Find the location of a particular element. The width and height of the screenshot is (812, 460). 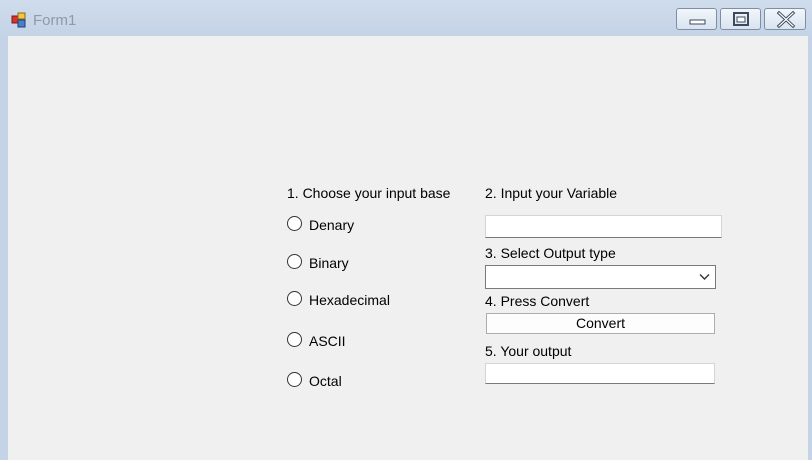

radio-binary-label: Binary is located at coordinates (329, 263).